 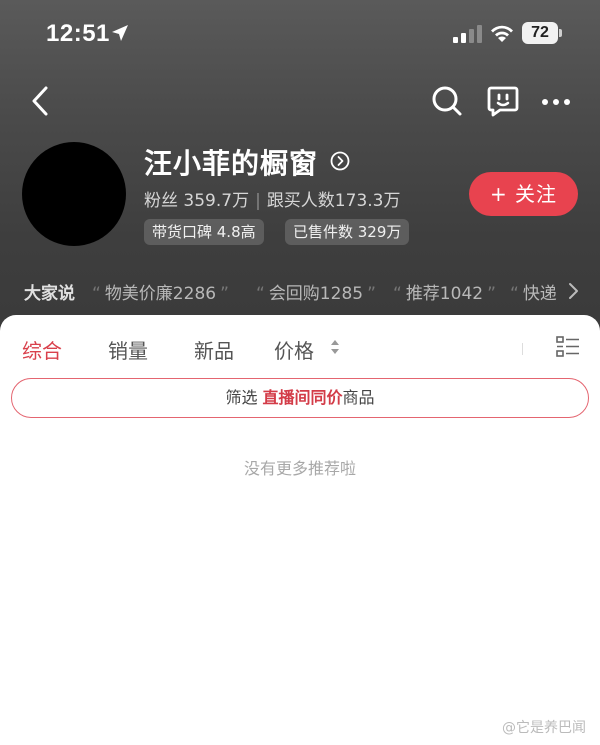 What do you see at coordinates (523, 194) in the screenshot?
I see `follow-button: + 关注` at bounding box center [523, 194].